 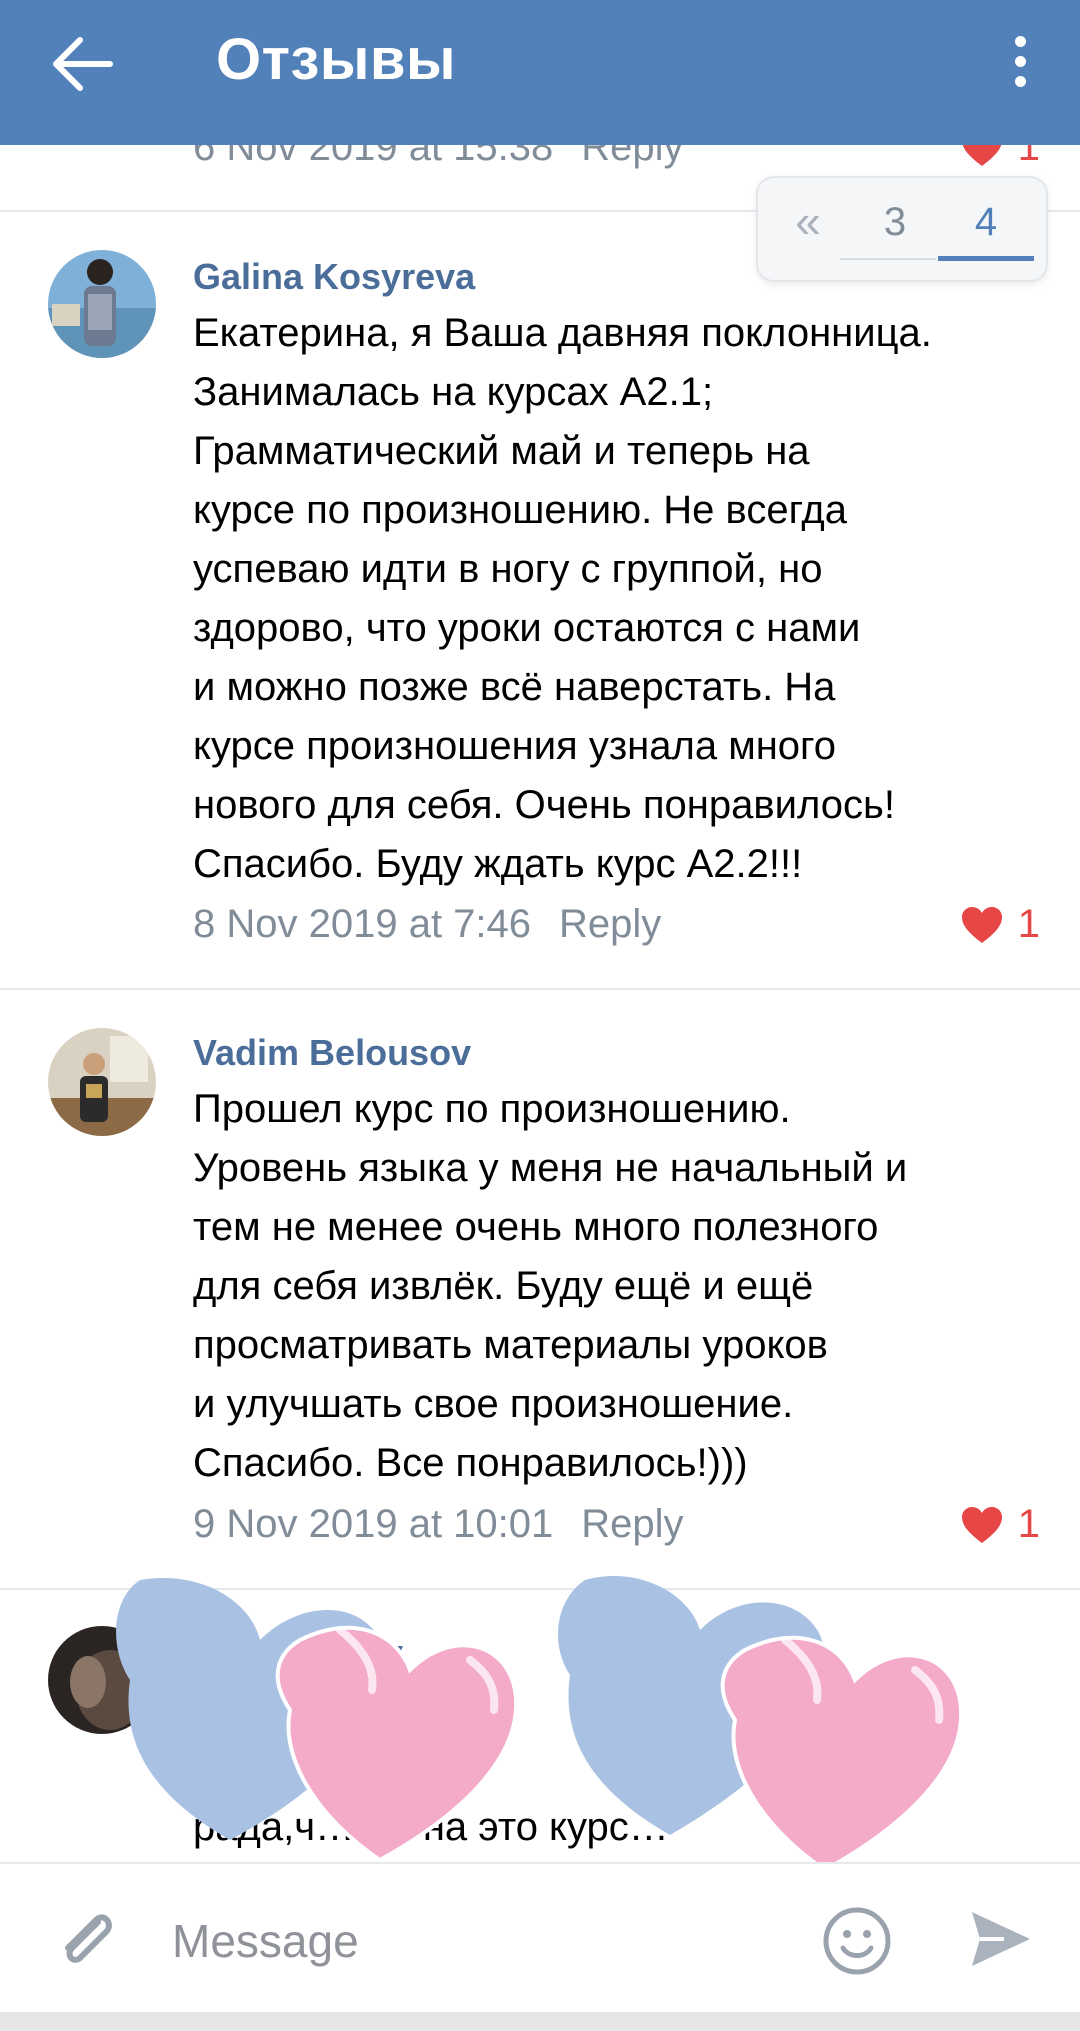 I want to click on smile-icon, so click(x=857, y=1941).